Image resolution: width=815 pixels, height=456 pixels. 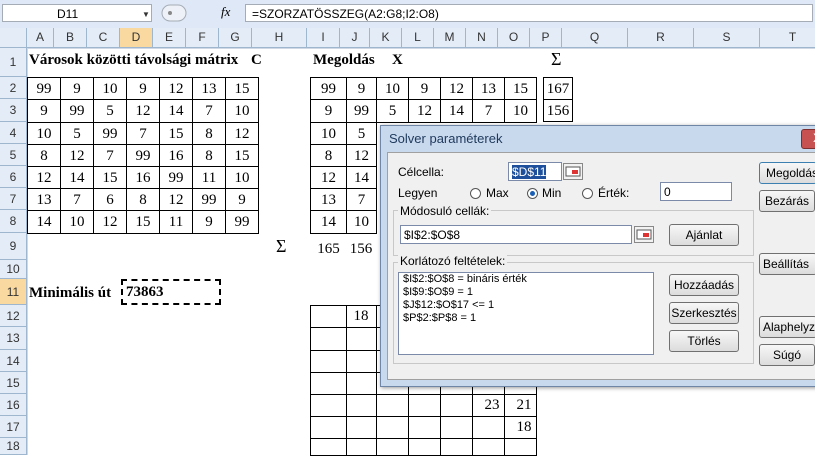 What do you see at coordinates (526, 318) in the screenshot?
I see `constraint-item: $P$2:$P$8 = 1` at bounding box center [526, 318].